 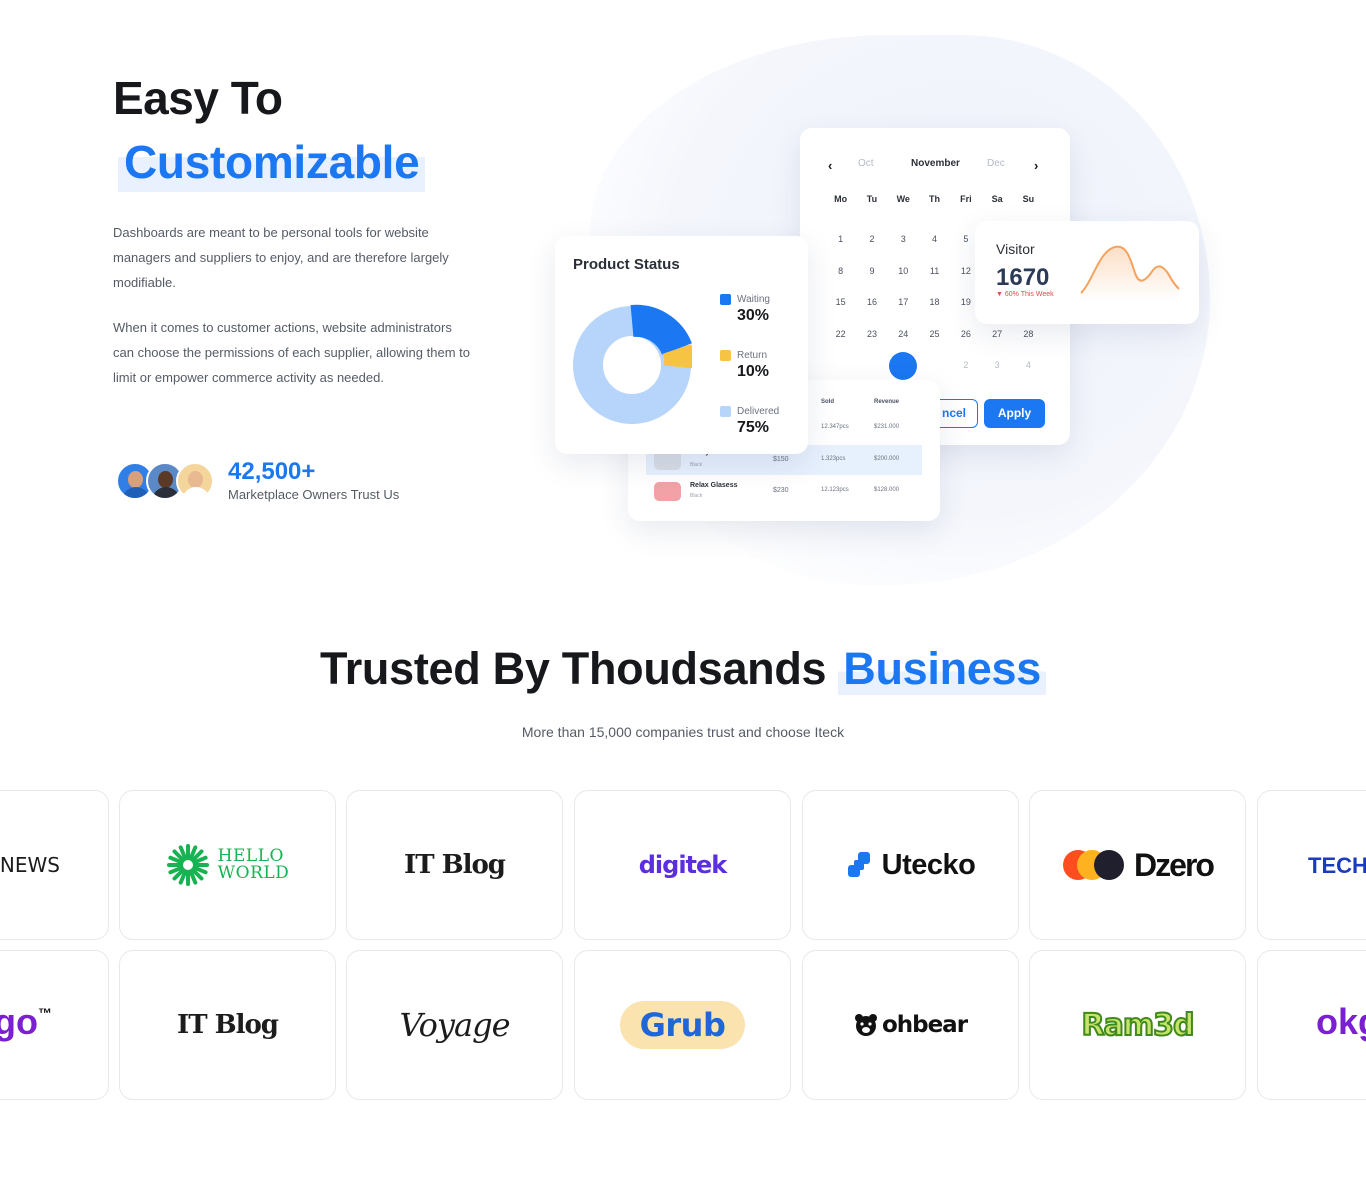 What do you see at coordinates (1137, 1025) in the screenshot?
I see `logo-tile-ram3d: Ram3d` at bounding box center [1137, 1025].